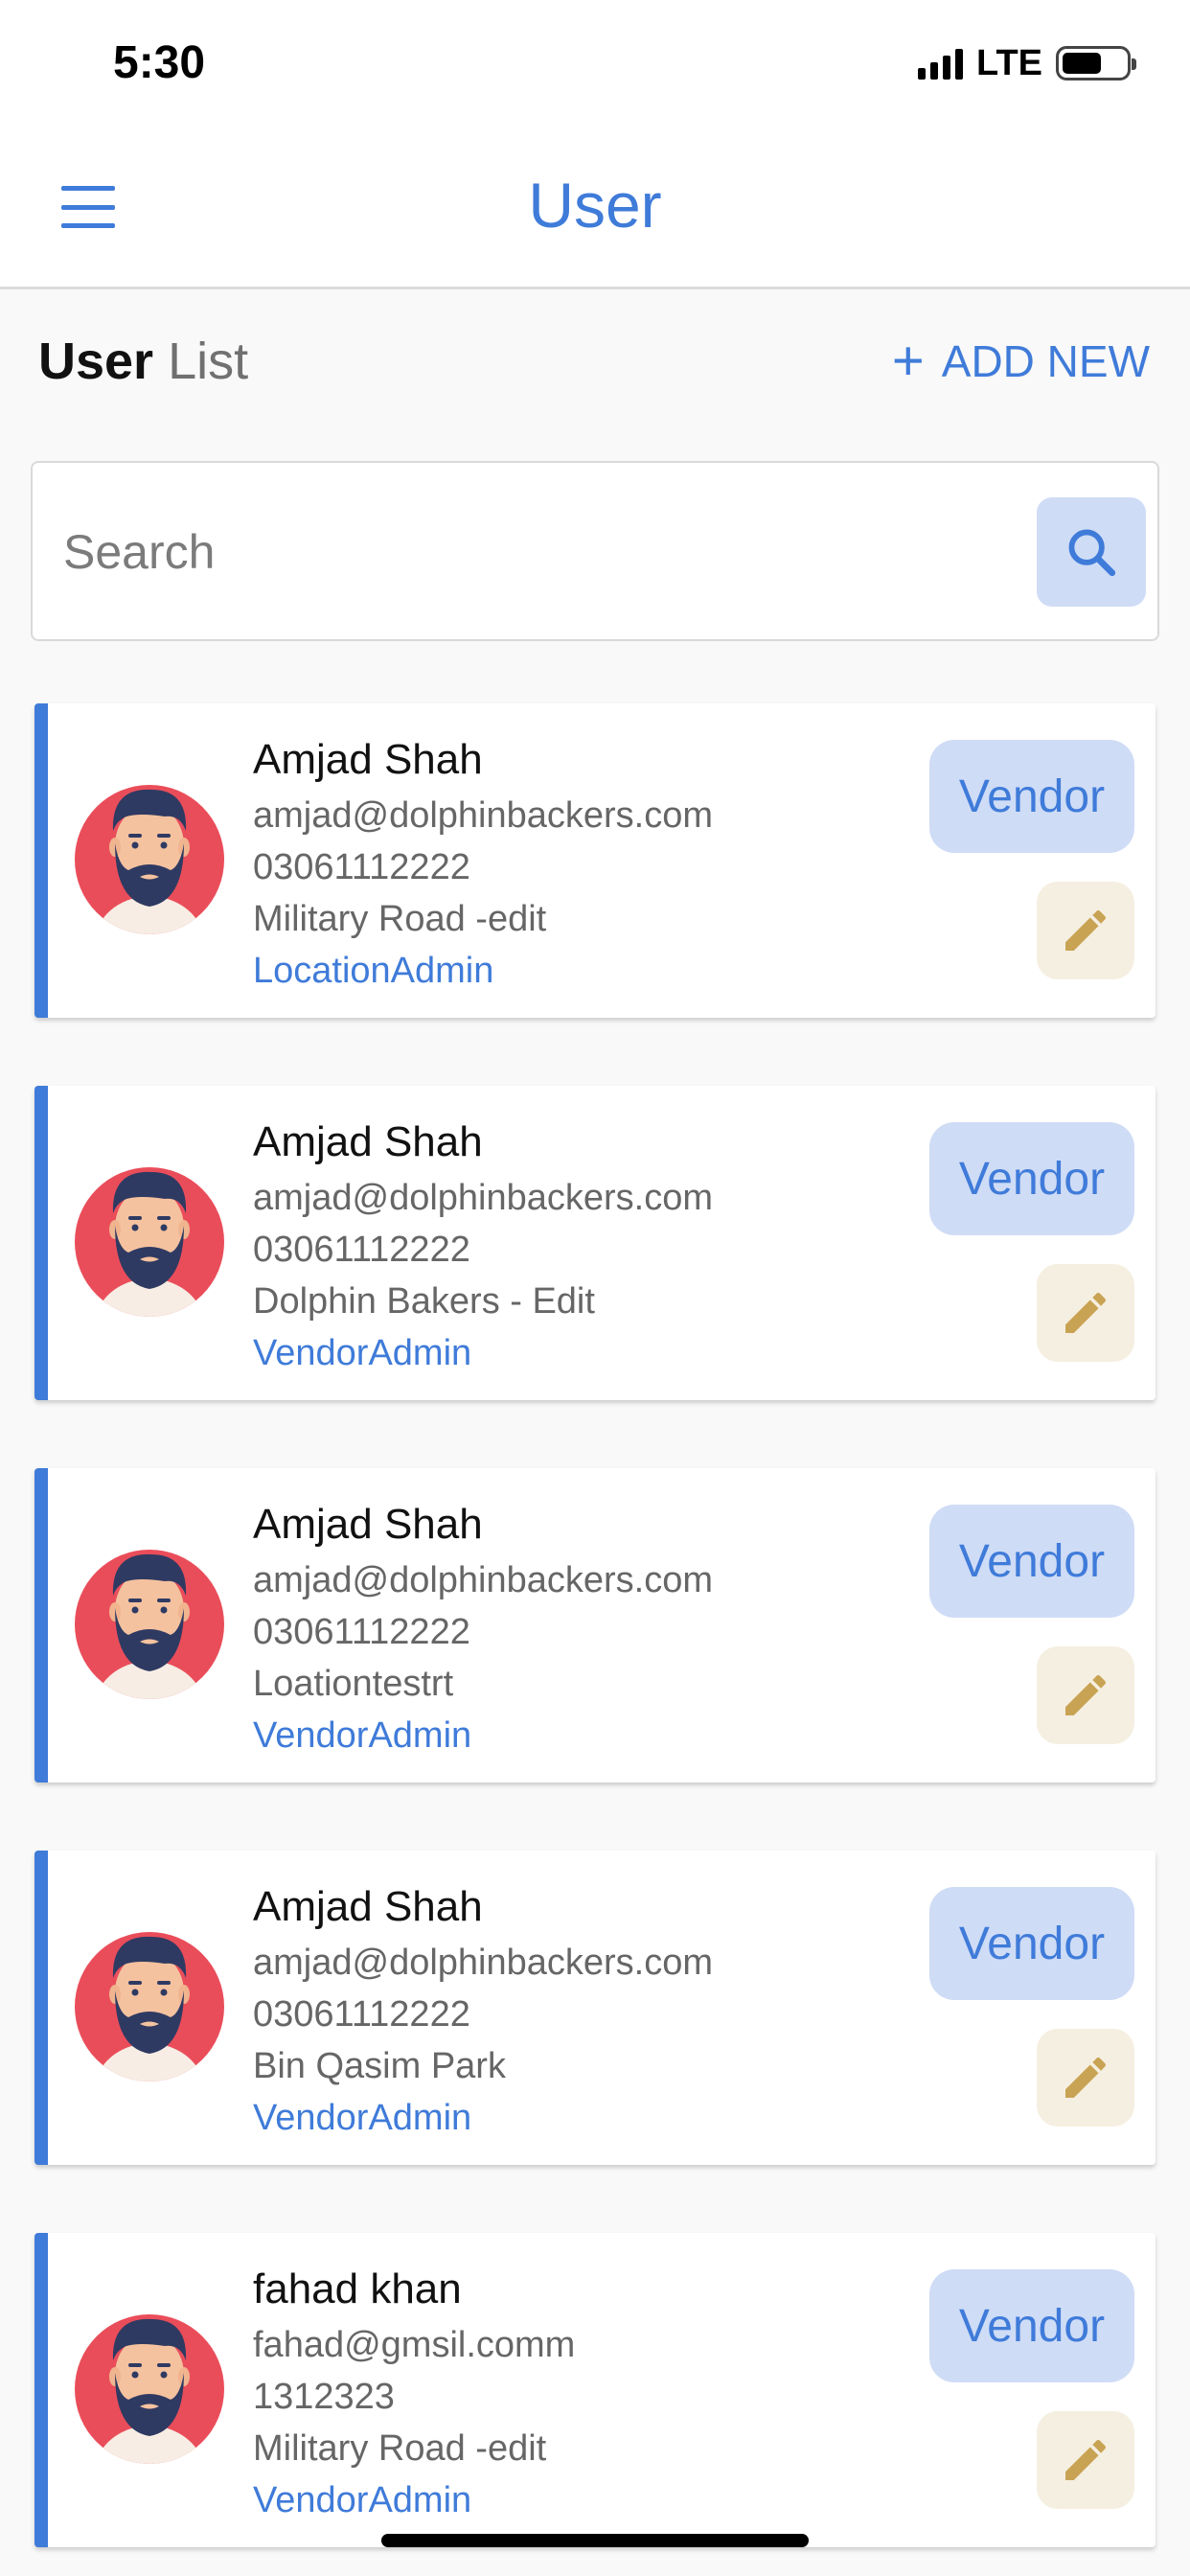  Describe the element at coordinates (542, 552) in the screenshot. I see `search-input` at that location.